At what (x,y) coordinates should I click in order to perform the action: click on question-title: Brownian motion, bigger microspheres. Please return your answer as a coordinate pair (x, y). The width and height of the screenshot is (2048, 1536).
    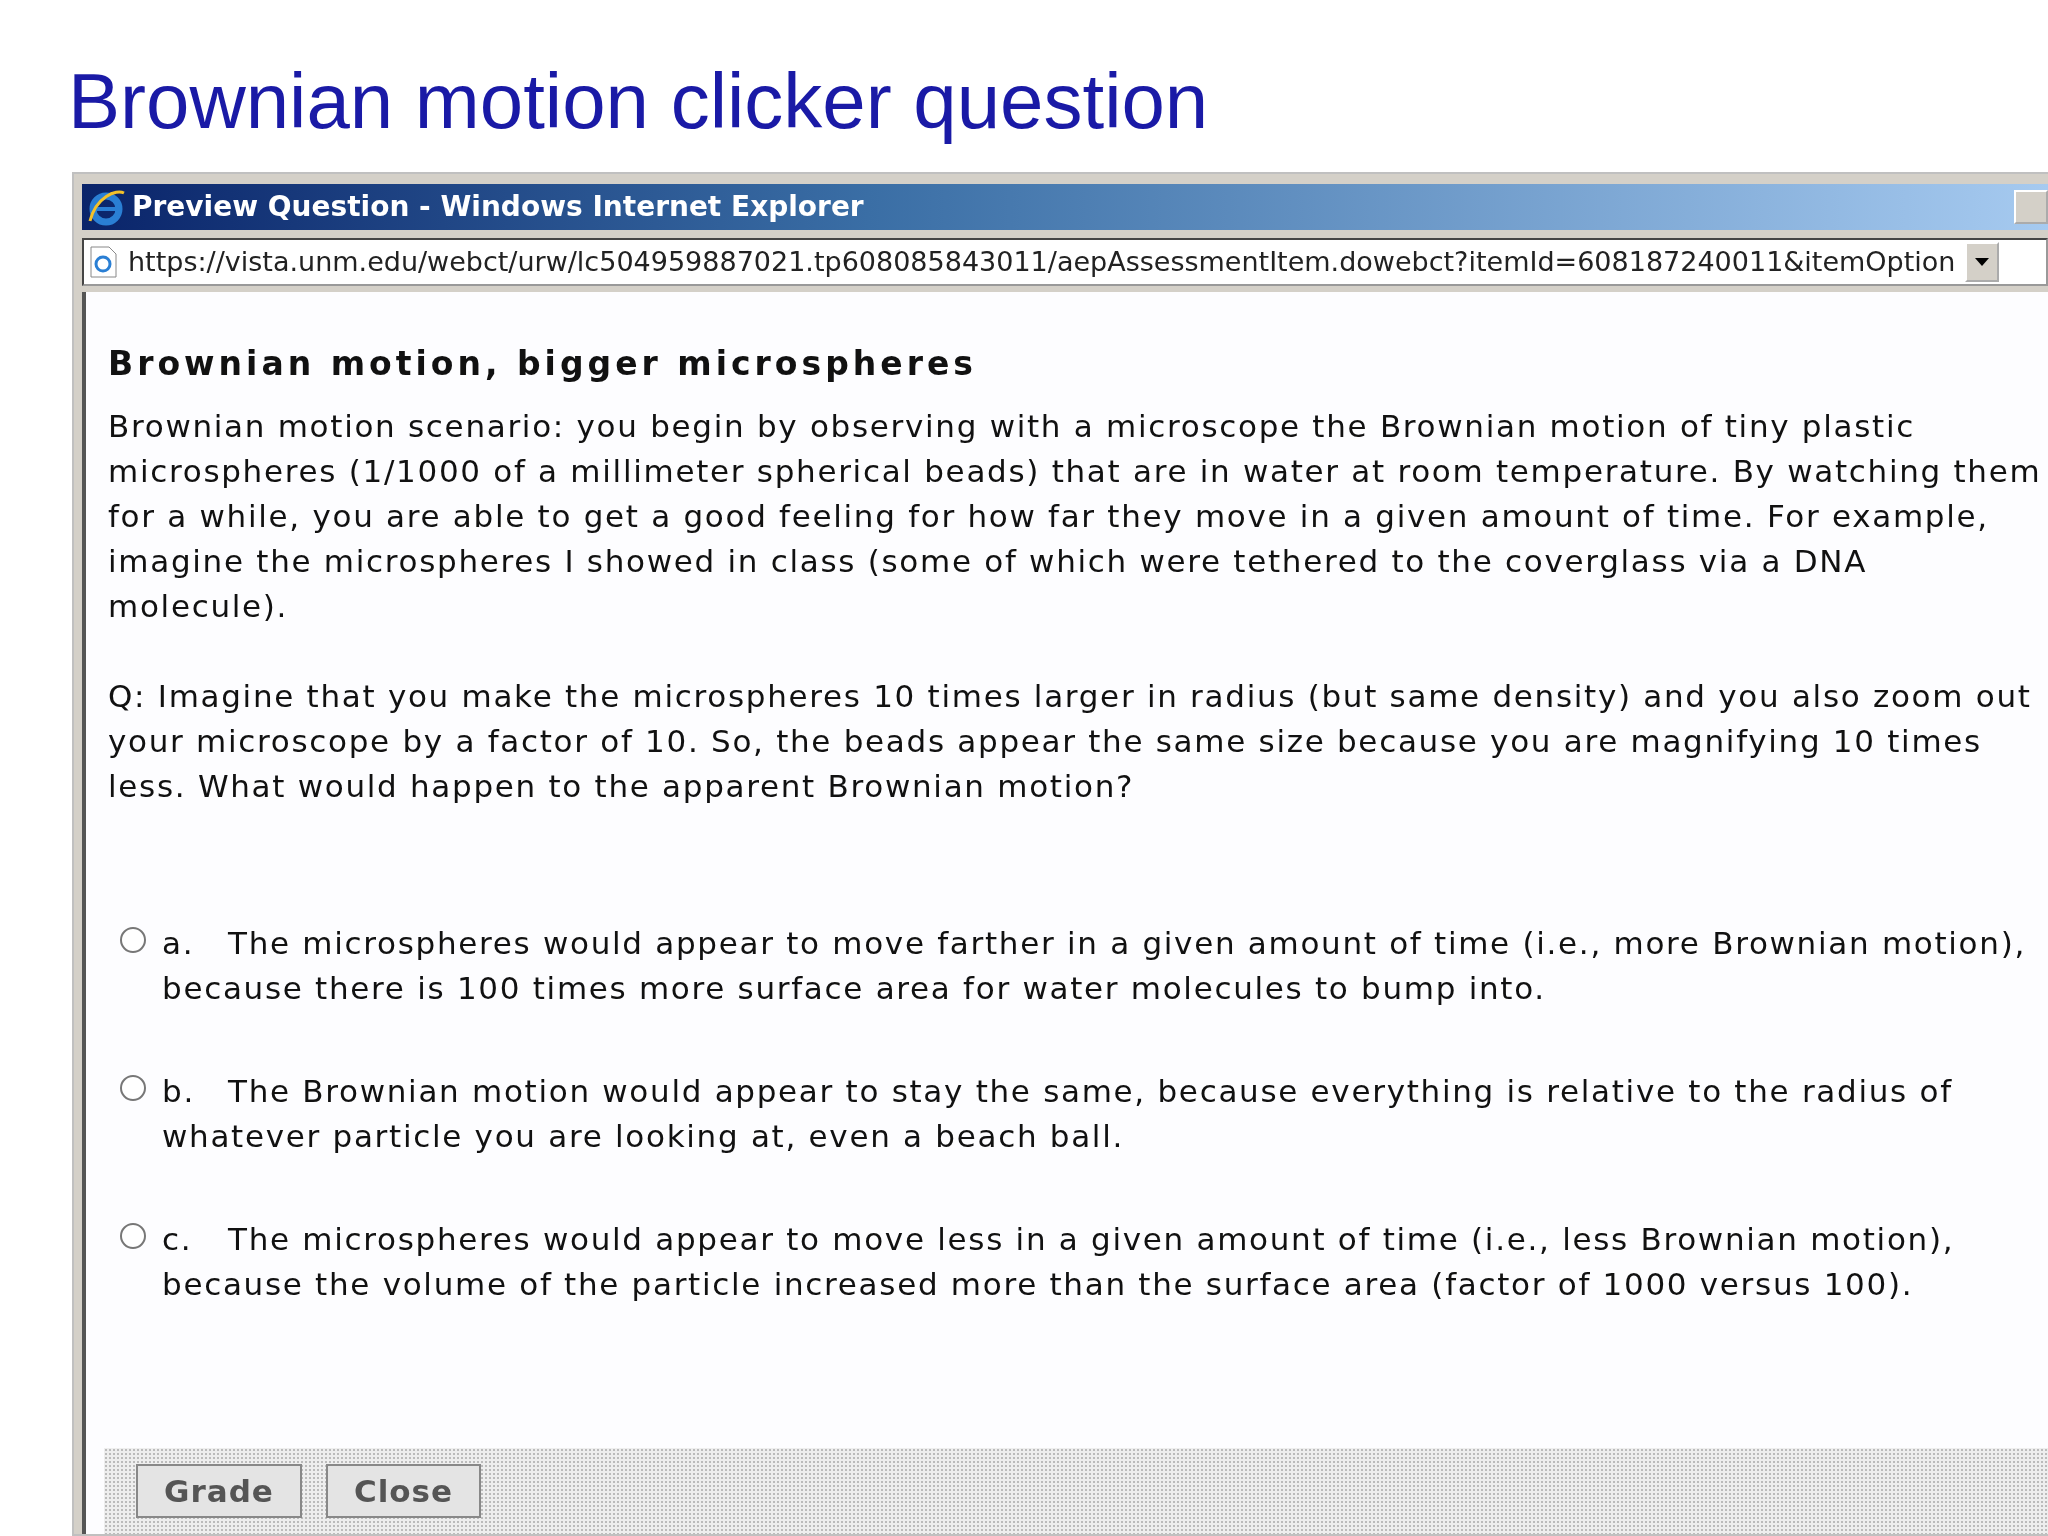
    Looking at the image, I should click on (543, 364).